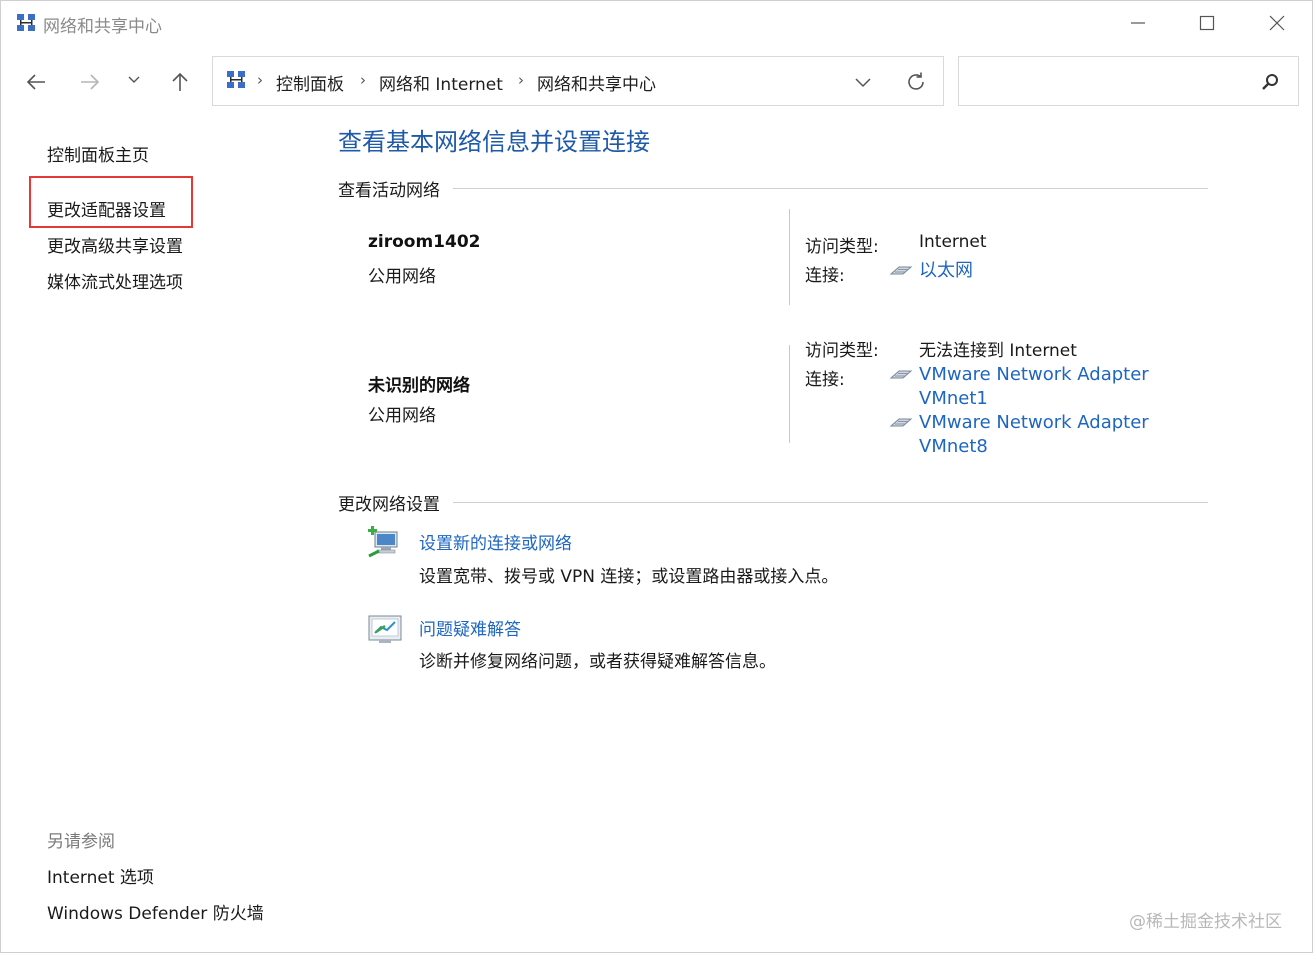  Describe the element at coordinates (656, 23) in the screenshot. I see `title-bar: 网络和共享中心` at that location.